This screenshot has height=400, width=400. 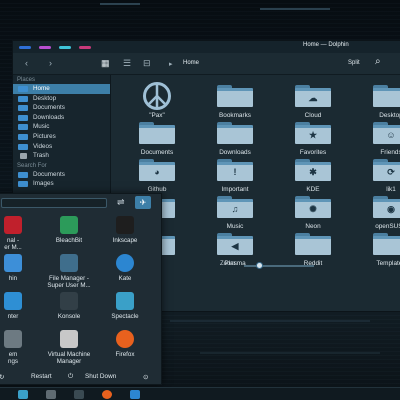 What do you see at coordinates (69, 350) in the screenshot?
I see `app-virt-manager: Virtual Machine Manager` at bounding box center [69, 350].